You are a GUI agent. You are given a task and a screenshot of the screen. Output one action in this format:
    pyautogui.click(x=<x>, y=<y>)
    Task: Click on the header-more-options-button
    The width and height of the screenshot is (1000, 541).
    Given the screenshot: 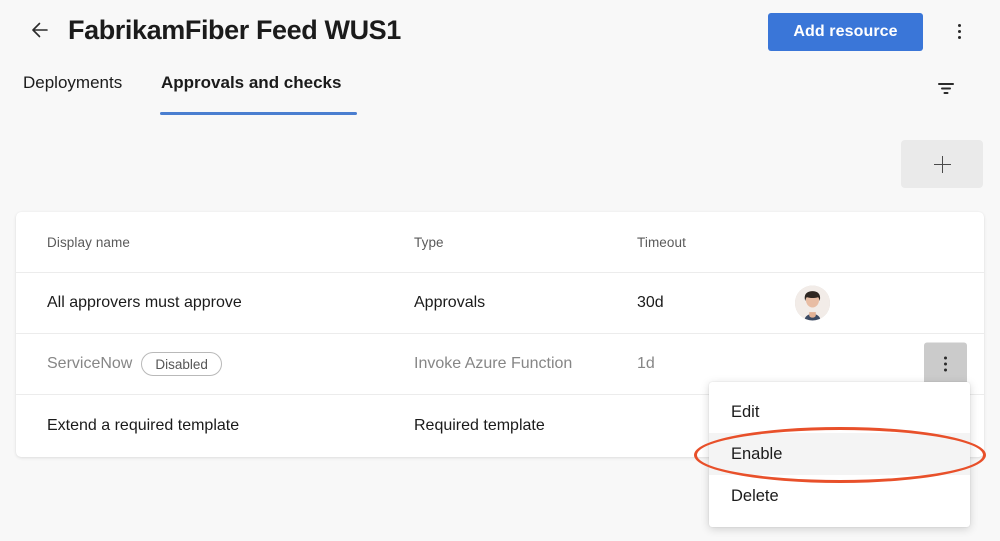 What is the action you would take?
    pyautogui.click(x=959, y=31)
    